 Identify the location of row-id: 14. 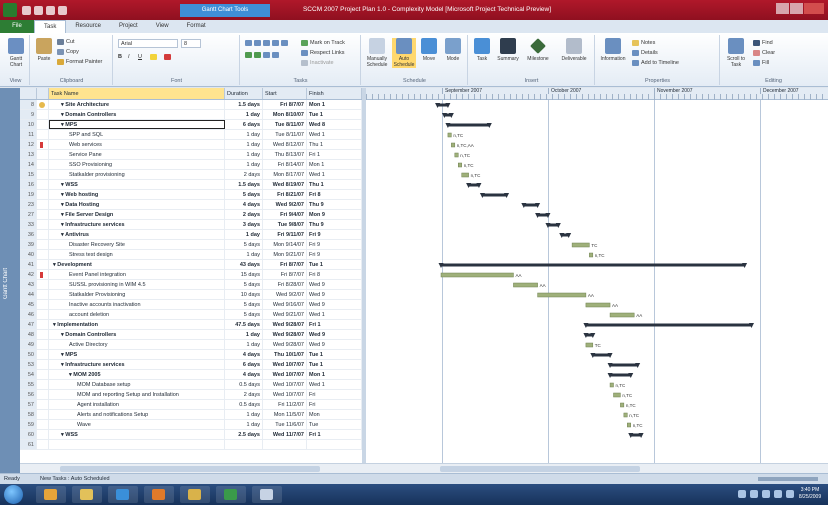
(28, 164).